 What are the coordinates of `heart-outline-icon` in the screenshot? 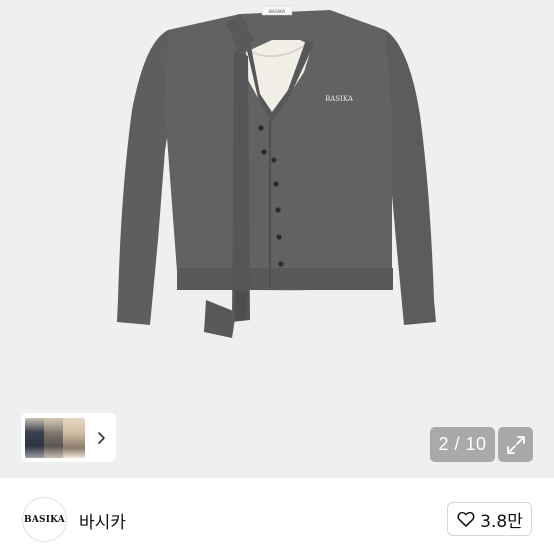 It's located at (466, 519).